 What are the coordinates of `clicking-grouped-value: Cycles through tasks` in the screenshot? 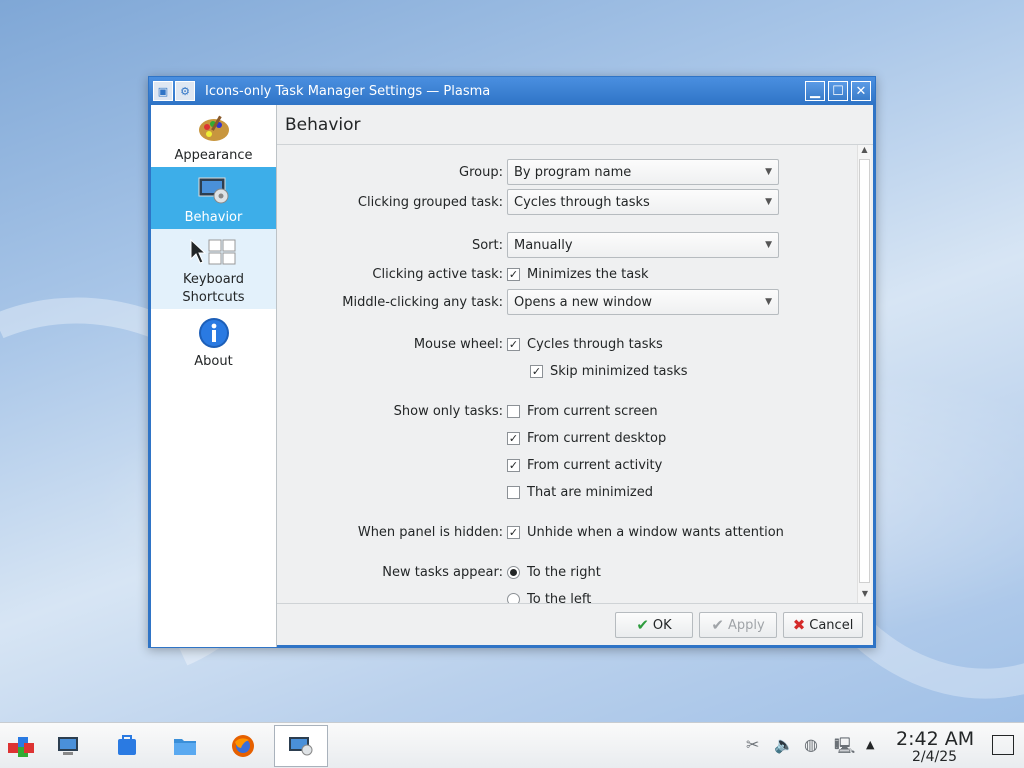 It's located at (582, 202).